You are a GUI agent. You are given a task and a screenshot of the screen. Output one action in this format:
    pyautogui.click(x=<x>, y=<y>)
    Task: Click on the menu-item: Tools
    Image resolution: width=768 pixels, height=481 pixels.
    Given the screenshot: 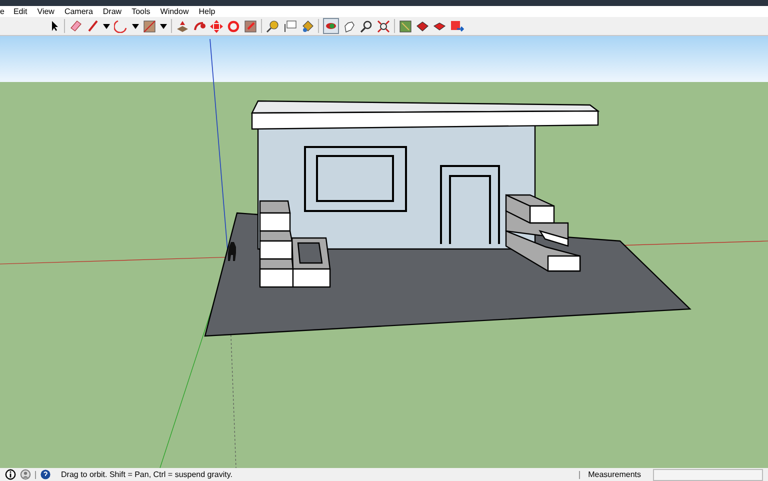 What is the action you would take?
    pyautogui.click(x=141, y=11)
    